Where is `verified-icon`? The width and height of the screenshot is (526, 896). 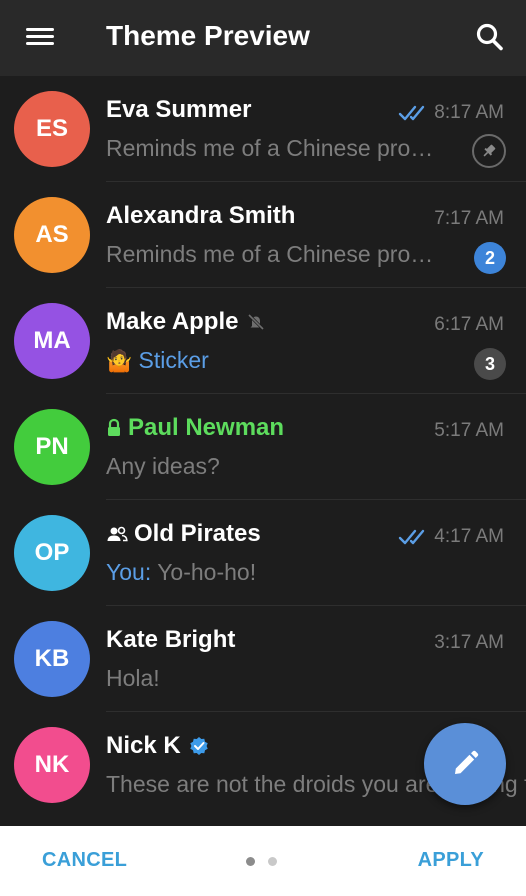
verified-icon is located at coordinates (199, 746).